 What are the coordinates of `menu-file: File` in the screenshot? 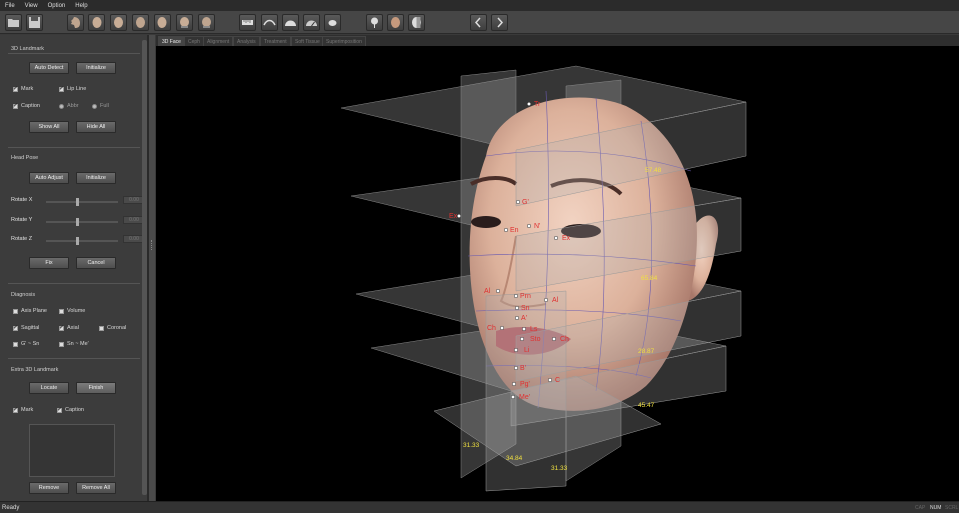 It's located at (10, 6).